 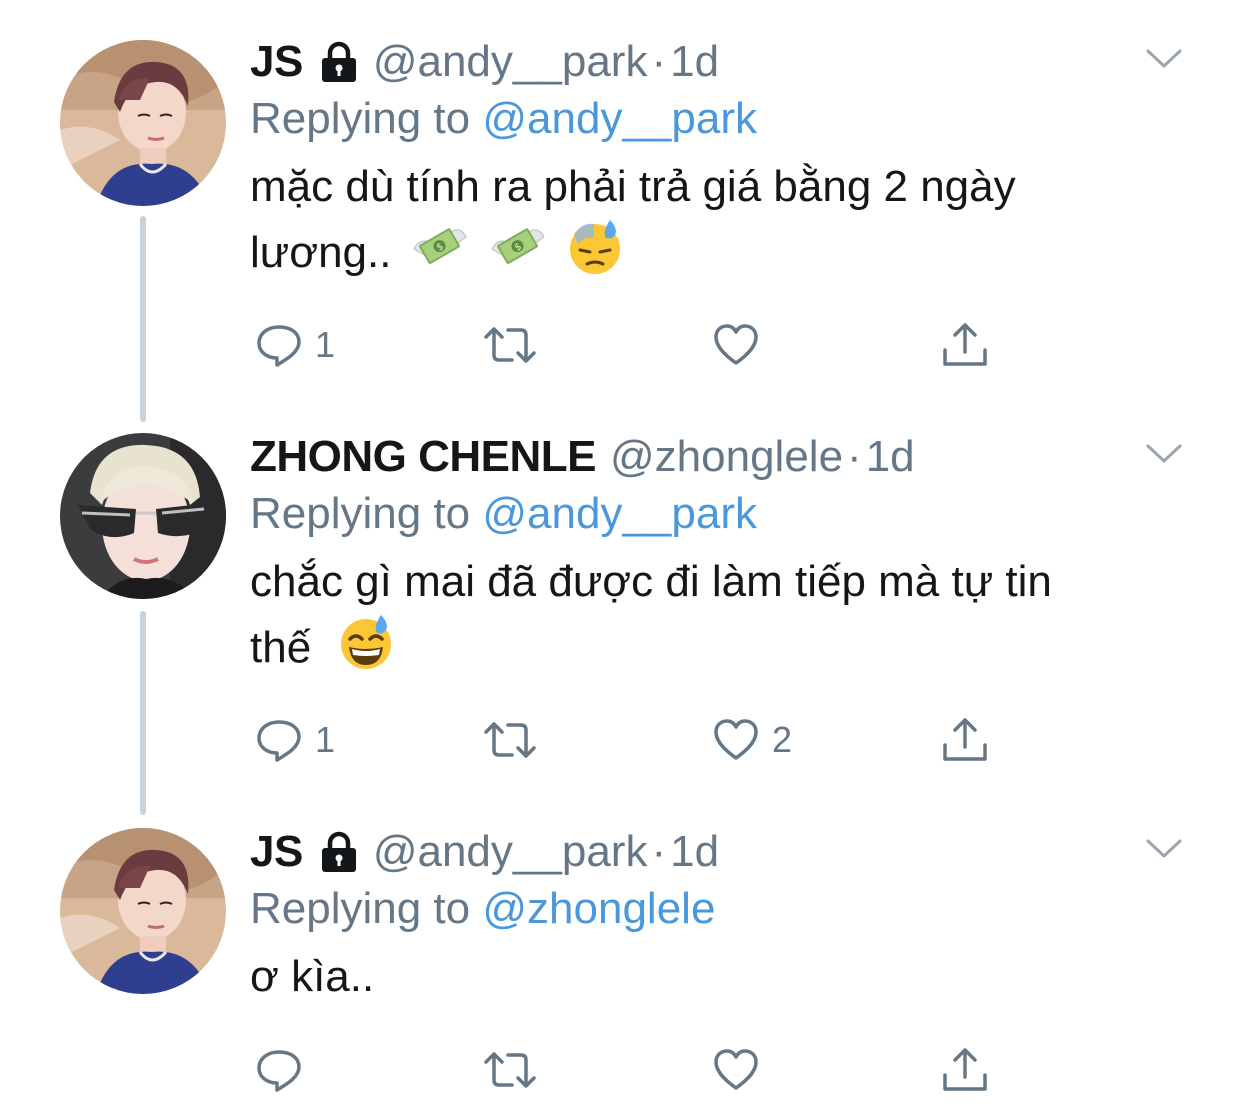 What do you see at coordinates (726, 457) in the screenshot?
I see `handle: @zhonglele` at bounding box center [726, 457].